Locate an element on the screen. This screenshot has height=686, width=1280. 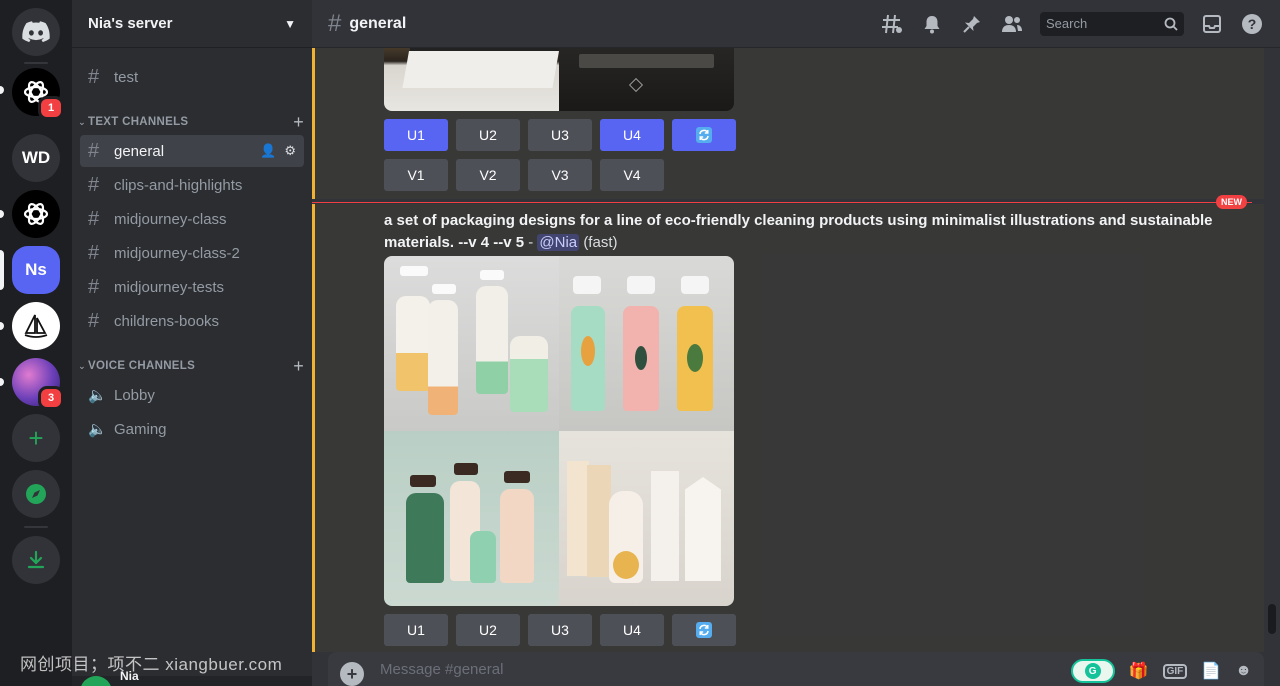
channel-name: clips-and-highlights is located at coordinates (178, 185).